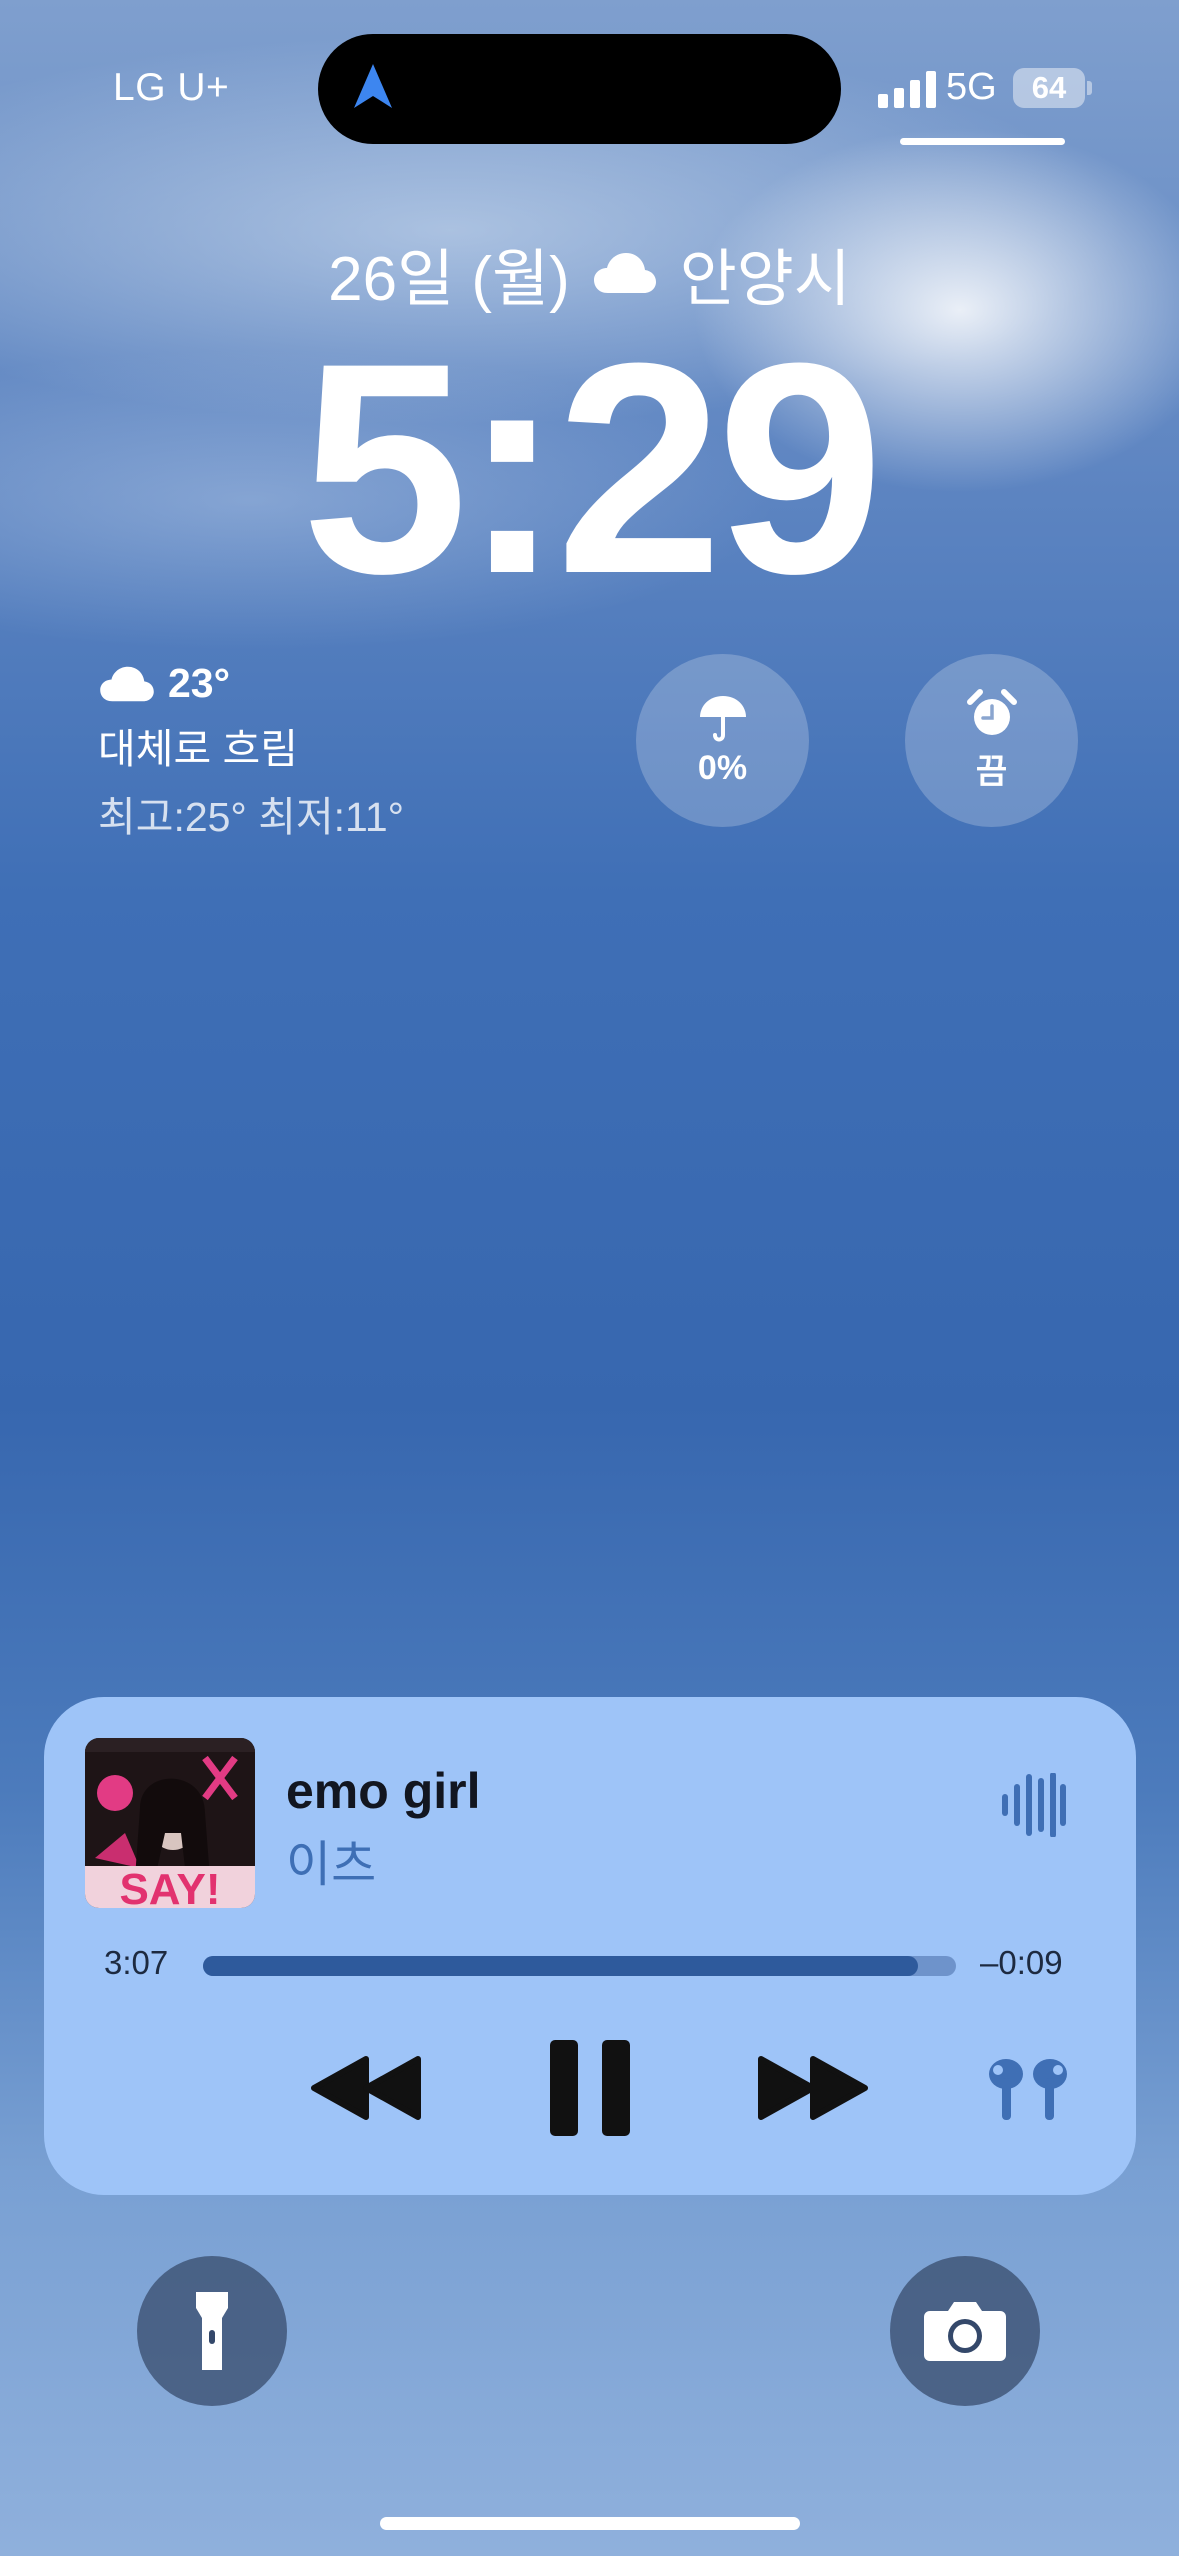 This screenshot has width=1179, height=2556. I want to click on battery-icon: 64, so click(1052, 88).